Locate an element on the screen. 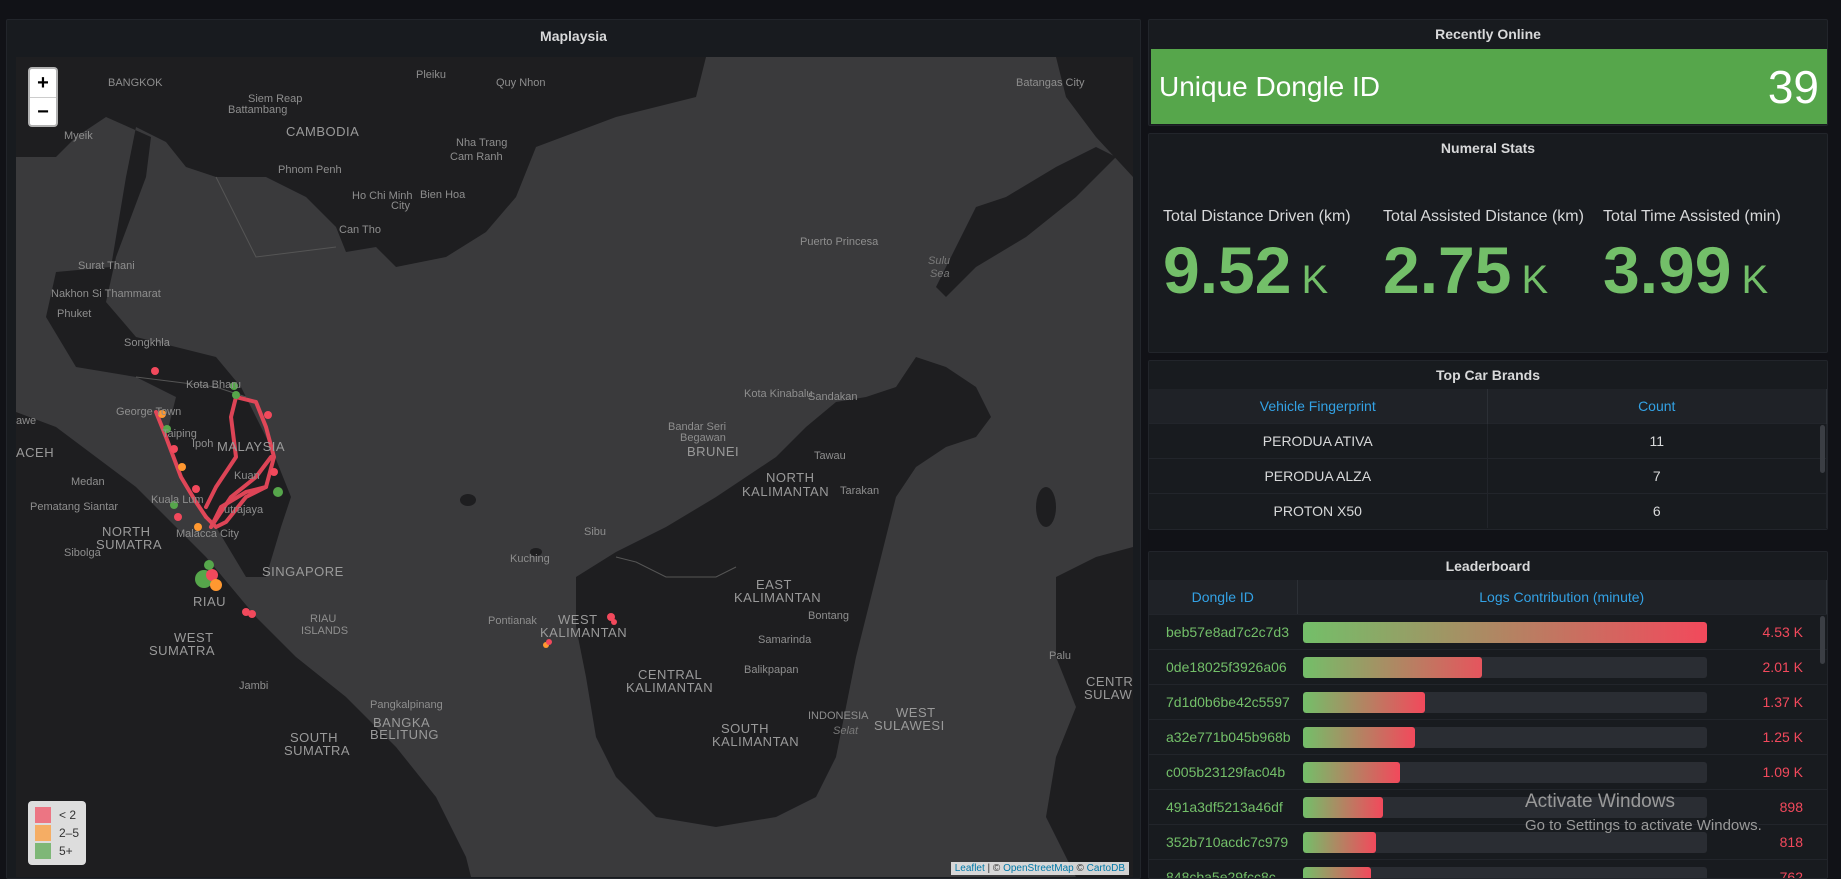  vehicle-fingerprint-cell: PERODUA ATIVA is located at coordinates (1318, 440).